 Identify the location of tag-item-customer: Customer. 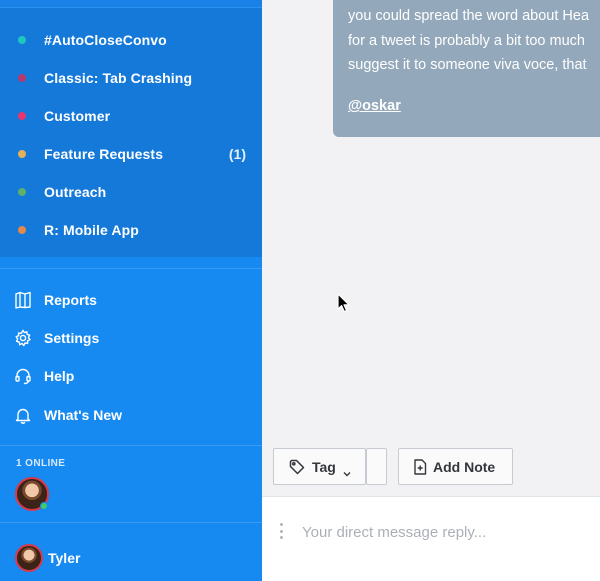
(131, 116).